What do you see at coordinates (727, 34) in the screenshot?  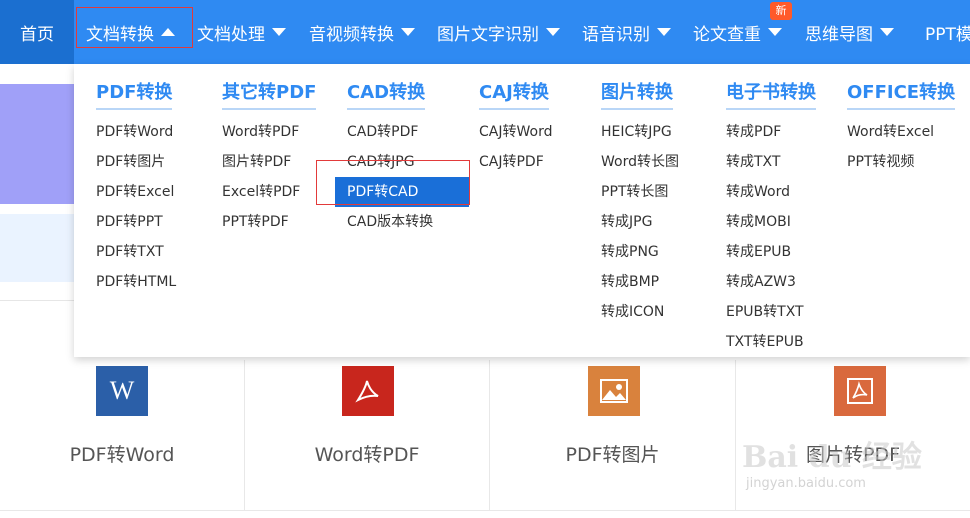 I see `nav-label: 论文查重` at bounding box center [727, 34].